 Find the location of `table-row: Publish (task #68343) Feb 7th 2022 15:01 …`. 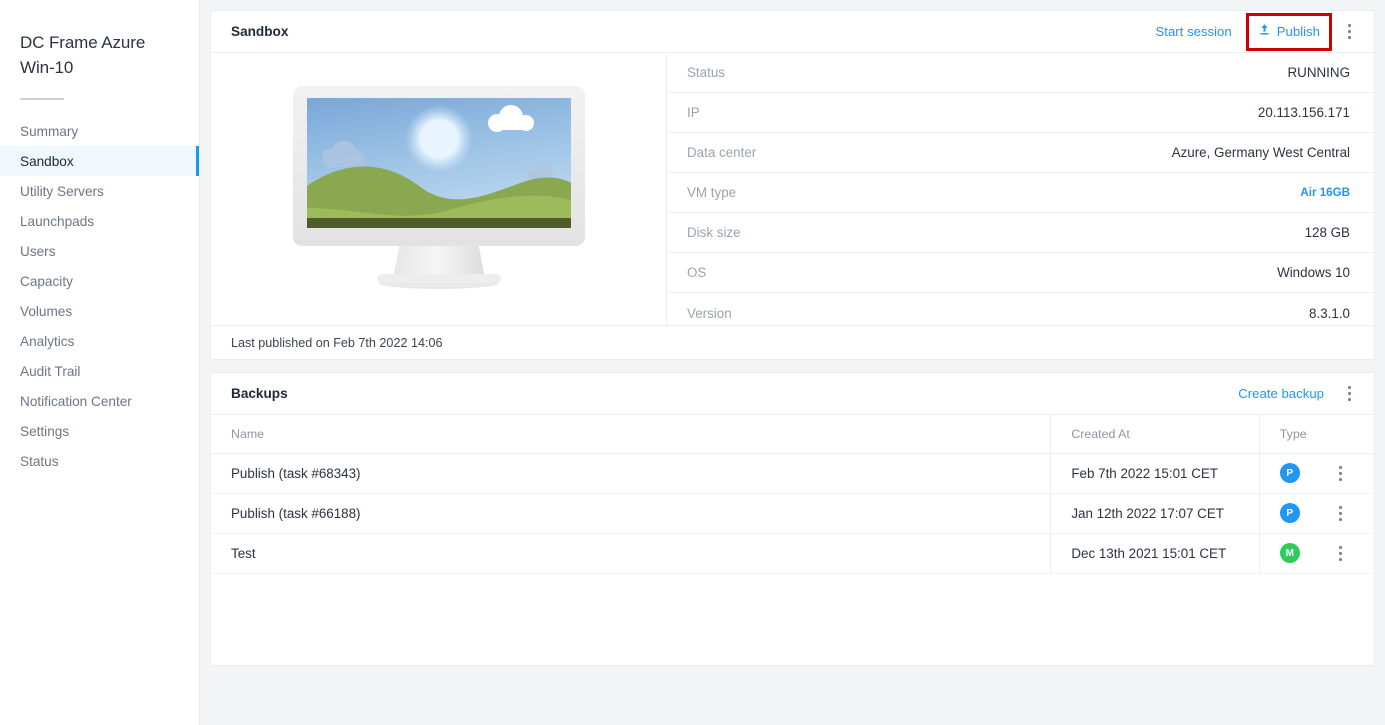

table-row: Publish (task #68343) Feb 7th 2022 15:01 … is located at coordinates (792, 473).